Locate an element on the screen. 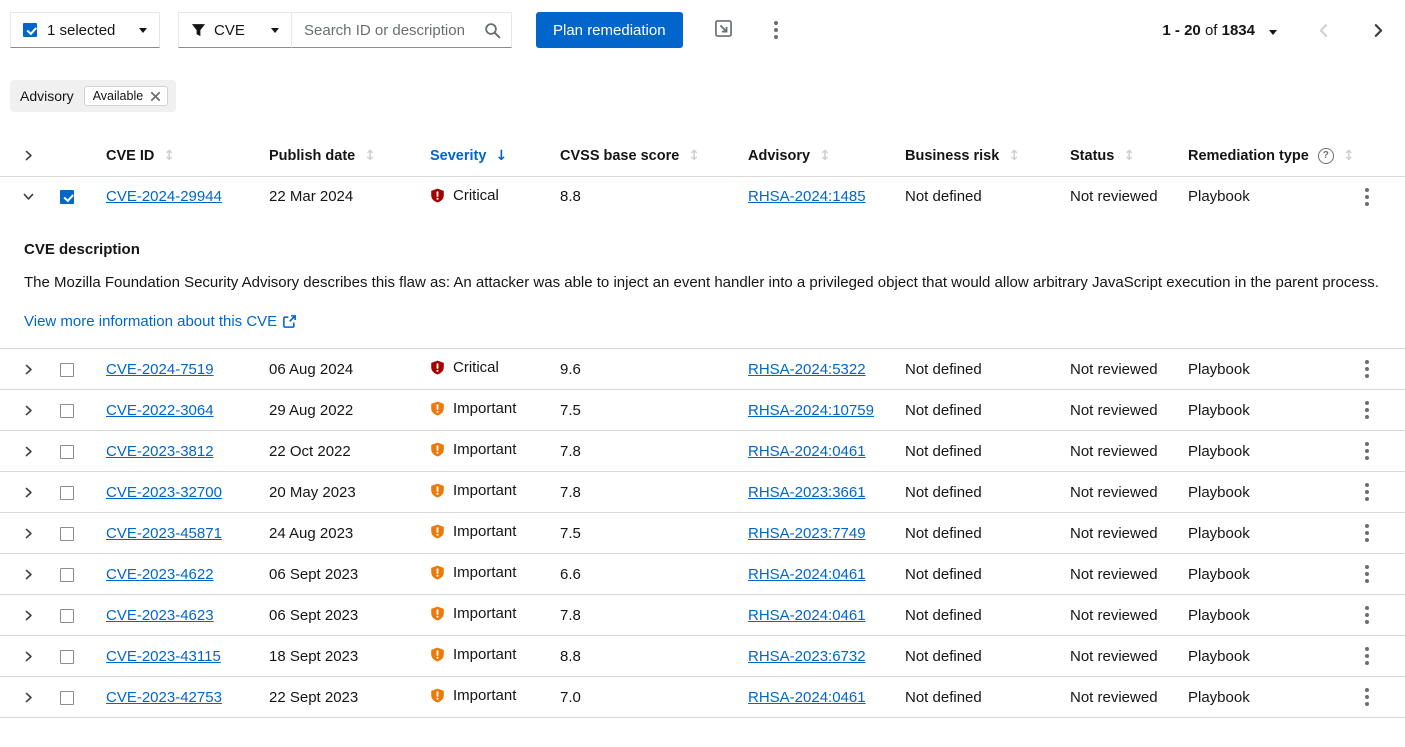 The image size is (1405, 747). column-header-severity: Severity ↓ is located at coordinates (468, 156).